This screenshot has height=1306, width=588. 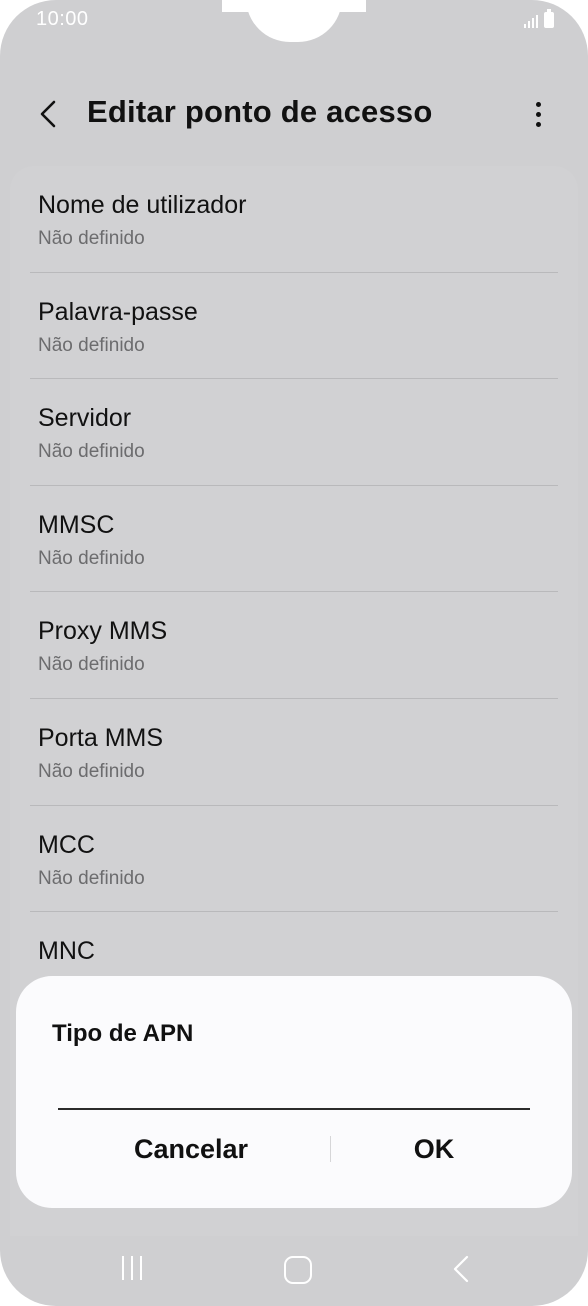 What do you see at coordinates (76, 524) in the screenshot?
I see `setting-title: MMSC` at bounding box center [76, 524].